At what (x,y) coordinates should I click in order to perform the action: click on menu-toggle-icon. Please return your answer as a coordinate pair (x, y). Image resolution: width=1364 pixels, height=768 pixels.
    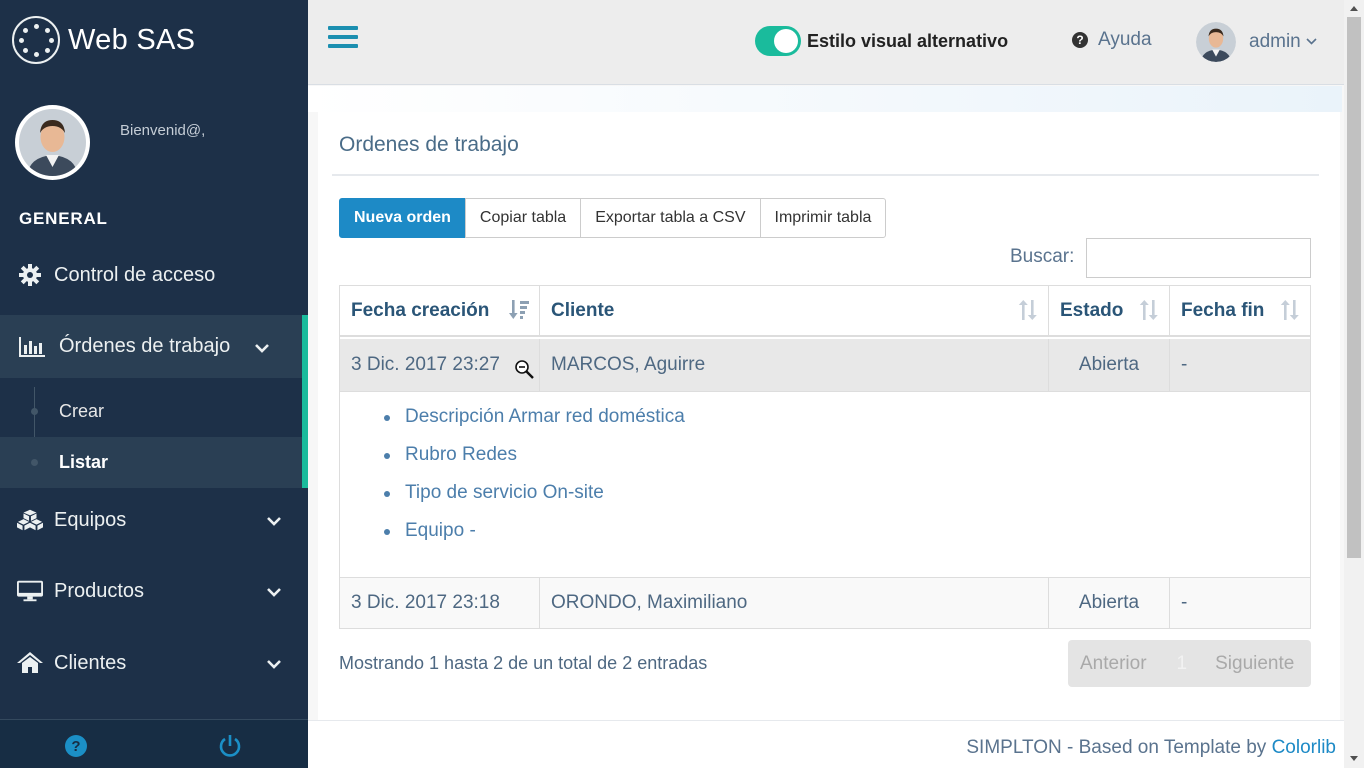
    Looking at the image, I should click on (343, 40).